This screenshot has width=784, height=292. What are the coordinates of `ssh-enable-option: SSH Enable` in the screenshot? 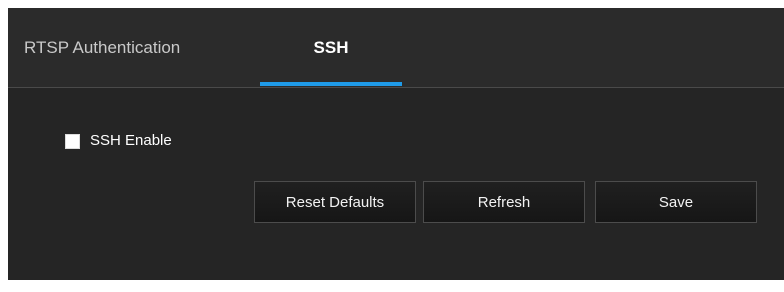 It's located at (118, 140).